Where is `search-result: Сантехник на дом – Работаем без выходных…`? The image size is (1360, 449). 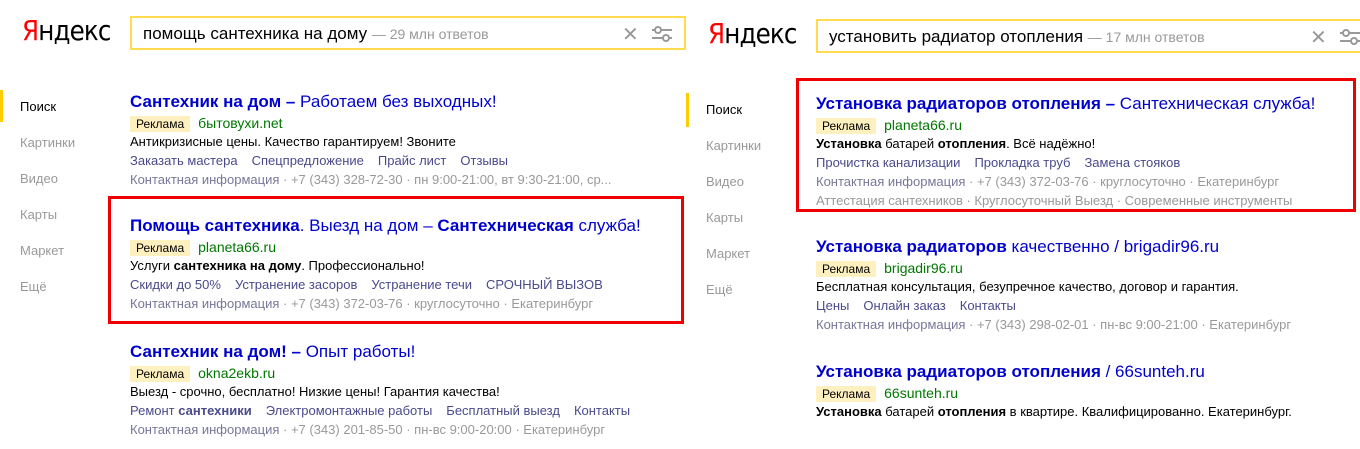 search-result: Сантехник на дом – Работаем без выходных… is located at coordinates (371, 140).